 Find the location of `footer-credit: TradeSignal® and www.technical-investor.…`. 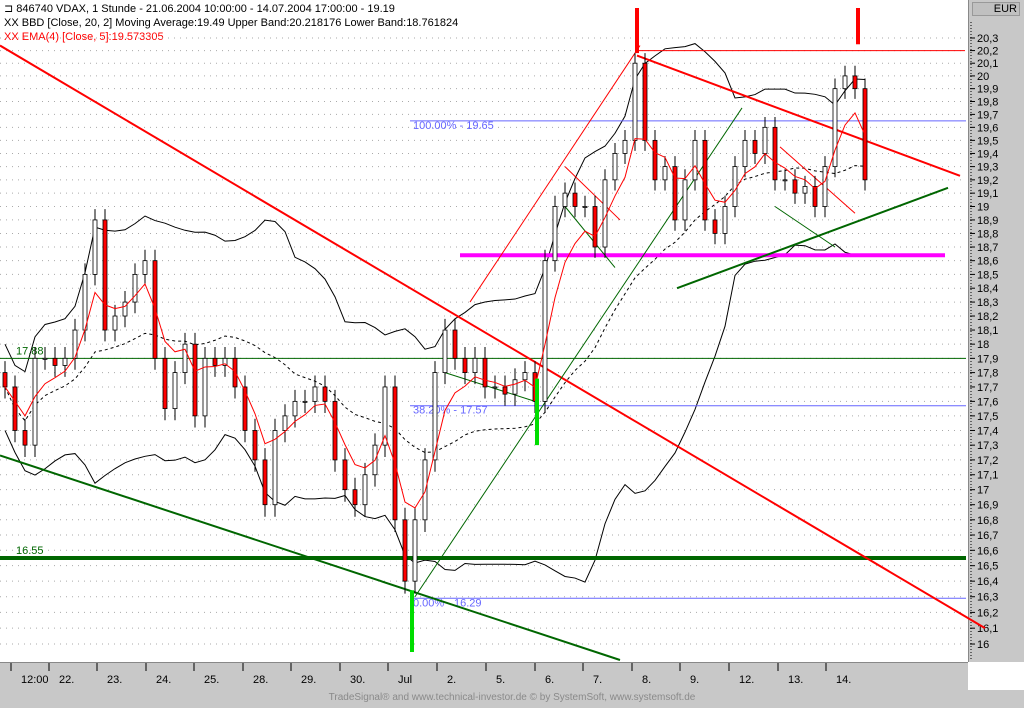

footer-credit: TradeSignal® and www.technical-investor.… is located at coordinates (512, 699).